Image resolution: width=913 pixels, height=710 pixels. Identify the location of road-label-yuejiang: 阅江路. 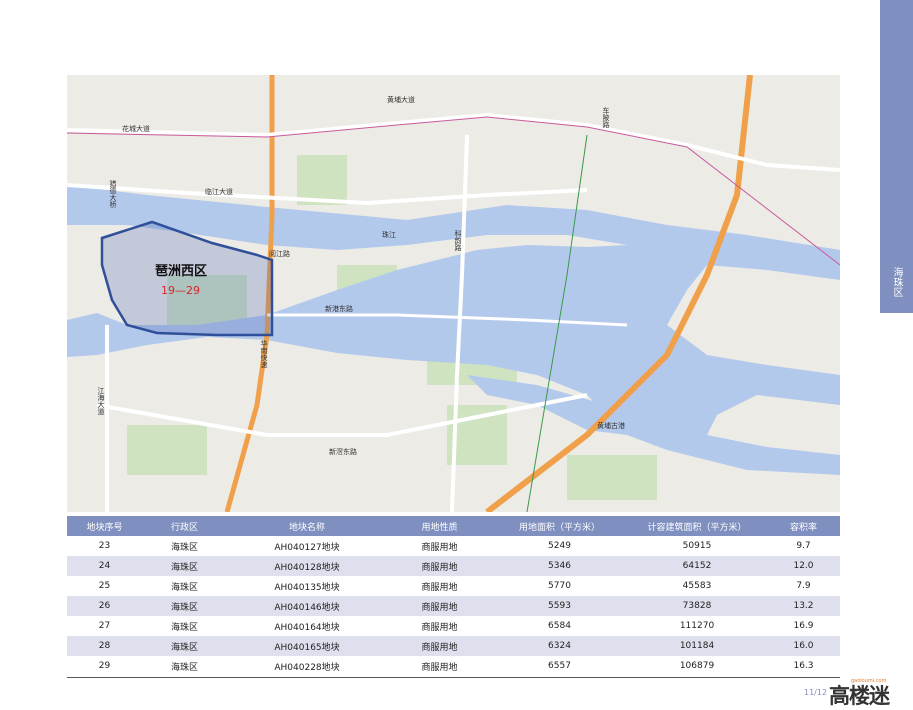
(279, 254).